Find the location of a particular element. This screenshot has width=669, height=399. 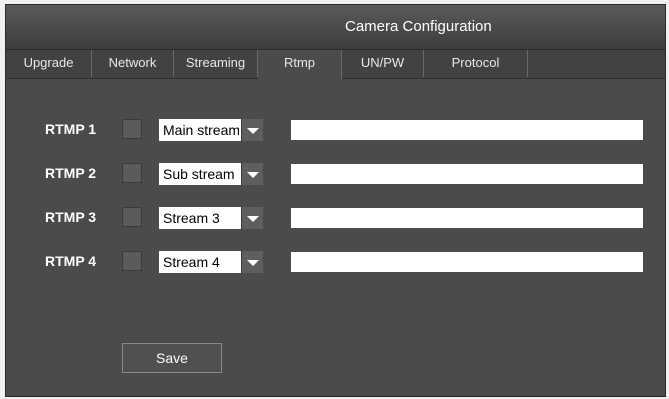

rtmp-2-label: RTMP 2 is located at coordinates (71, 173).